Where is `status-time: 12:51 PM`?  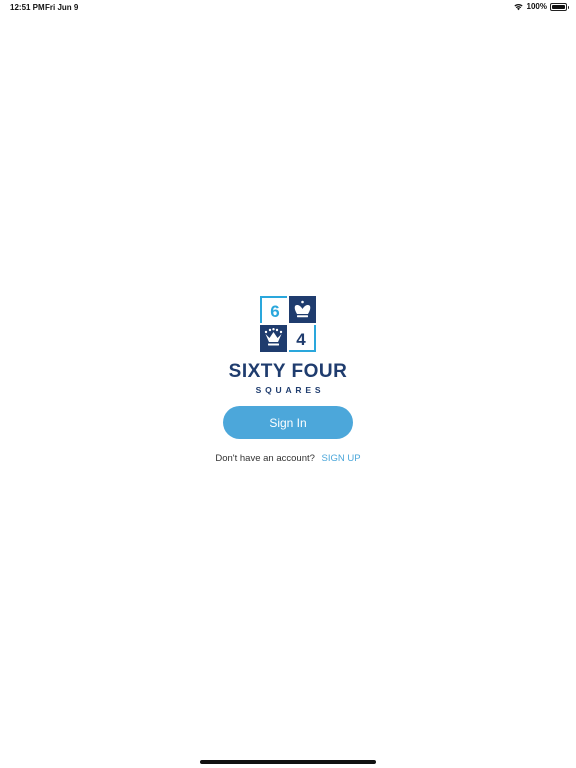
status-time: 12:51 PM is located at coordinates (27, 7).